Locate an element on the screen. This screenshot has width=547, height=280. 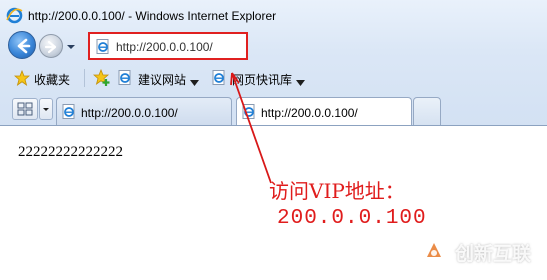
watermark: 创新互联 is located at coordinates (480, 252).